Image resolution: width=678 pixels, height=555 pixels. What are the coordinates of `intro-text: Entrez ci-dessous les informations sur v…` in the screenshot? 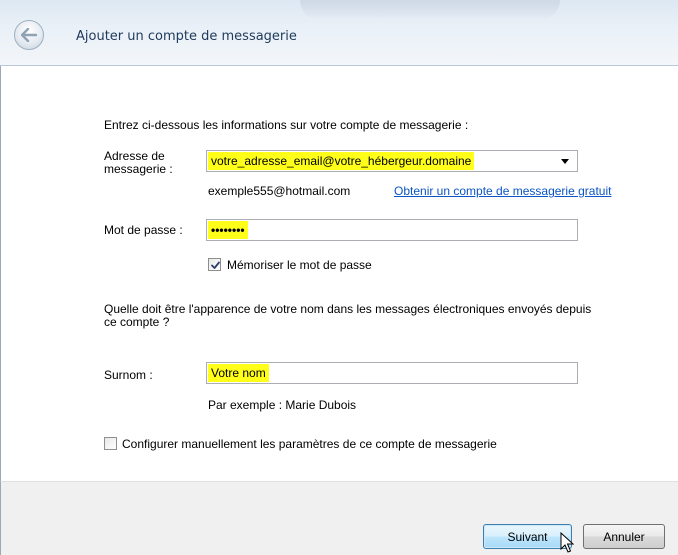 It's located at (286, 125).